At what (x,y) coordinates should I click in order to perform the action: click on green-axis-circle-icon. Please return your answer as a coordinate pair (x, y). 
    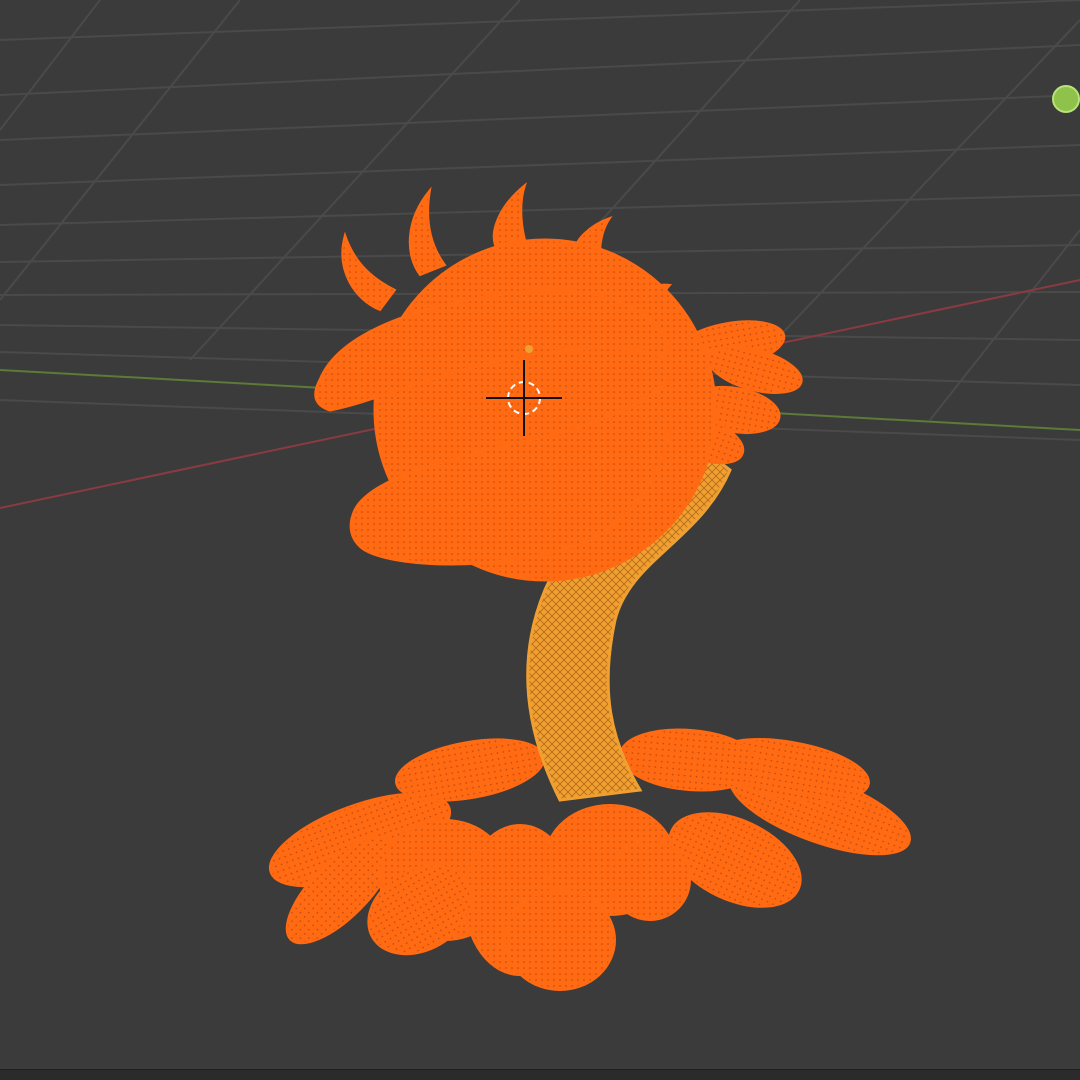
    Looking at the image, I should click on (1066, 99).